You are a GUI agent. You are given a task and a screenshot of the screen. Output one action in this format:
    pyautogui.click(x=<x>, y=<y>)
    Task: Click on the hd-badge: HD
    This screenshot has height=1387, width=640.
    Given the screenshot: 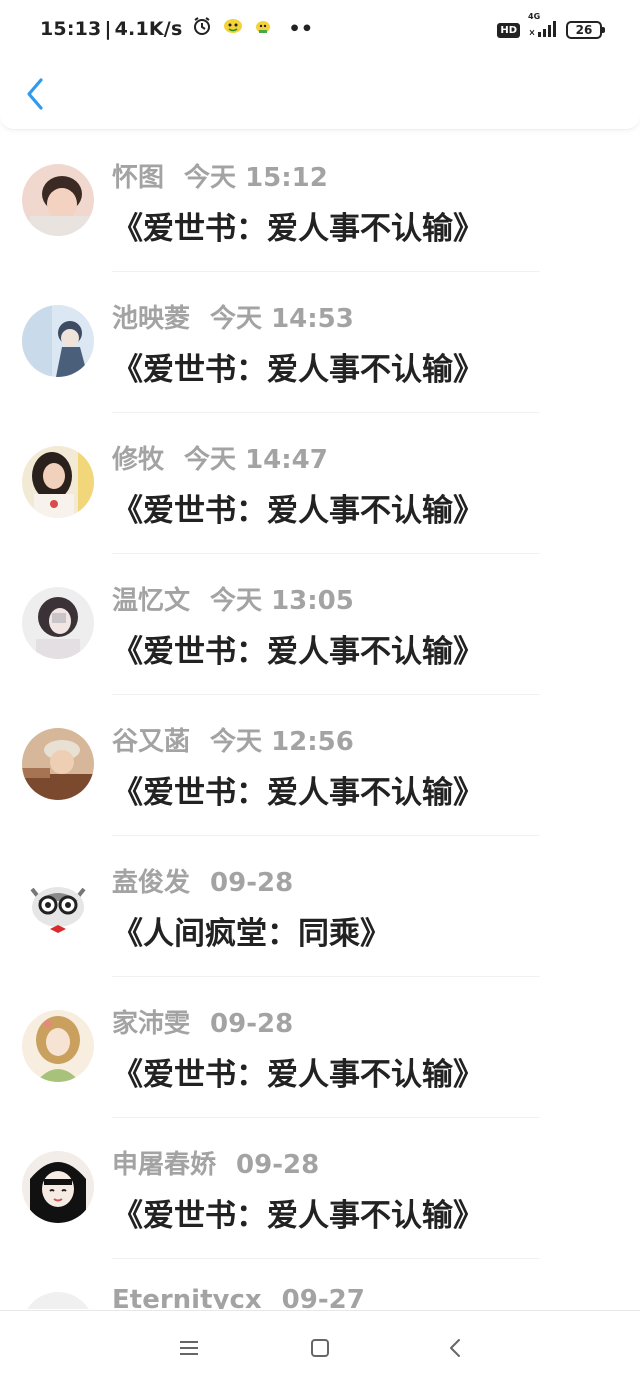 What is the action you would take?
    pyautogui.click(x=508, y=30)
    